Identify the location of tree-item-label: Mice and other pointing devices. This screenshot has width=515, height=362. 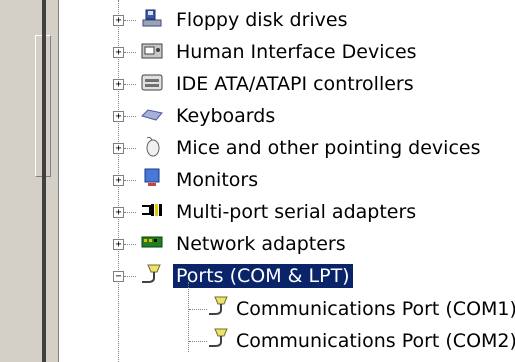
(328, 148).